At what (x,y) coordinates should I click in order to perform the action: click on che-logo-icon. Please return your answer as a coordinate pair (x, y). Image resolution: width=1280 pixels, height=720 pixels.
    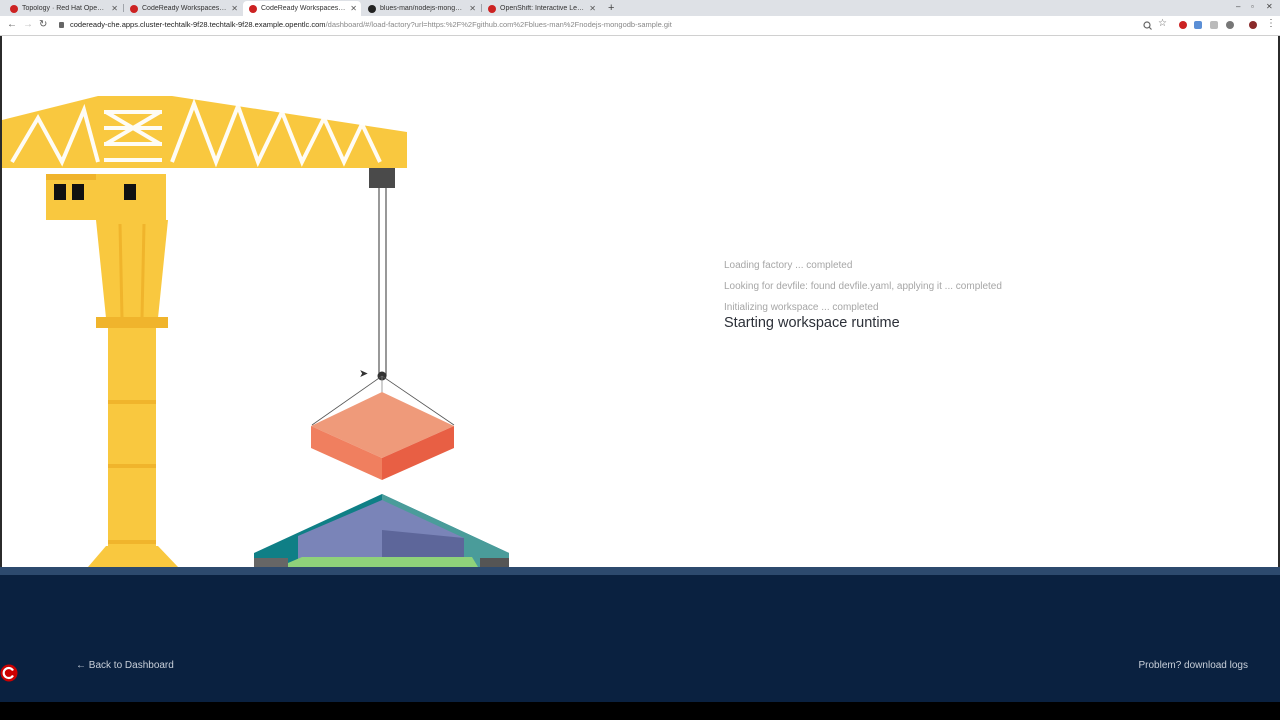
    Looking at the image, I should click on (9, 673).